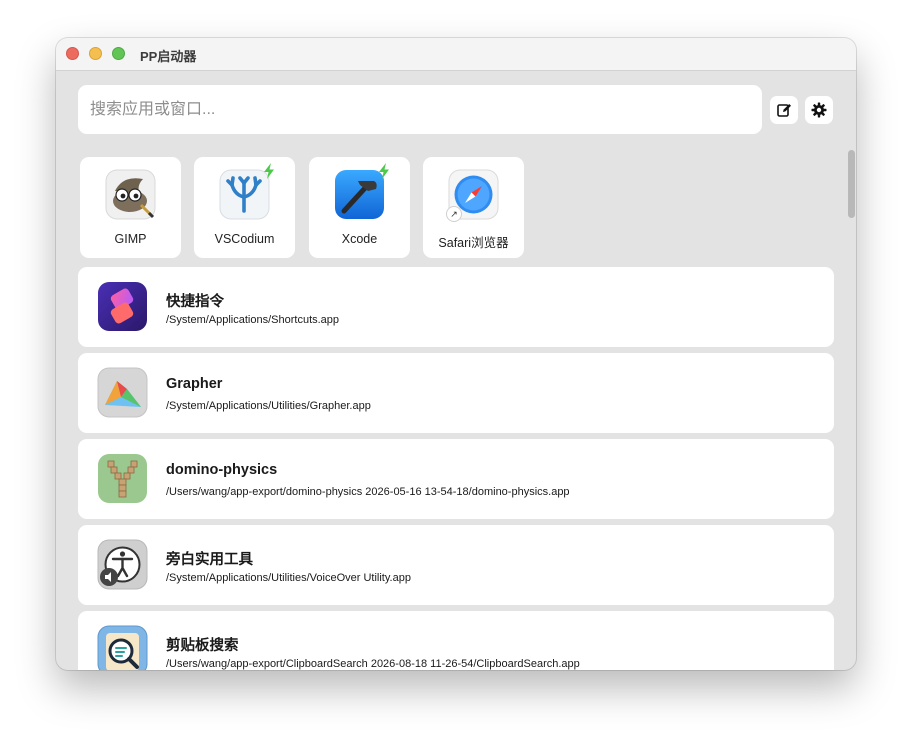 The width and height of the screenshot is (912, 744). I want to click on search-box, so click(420, 109).